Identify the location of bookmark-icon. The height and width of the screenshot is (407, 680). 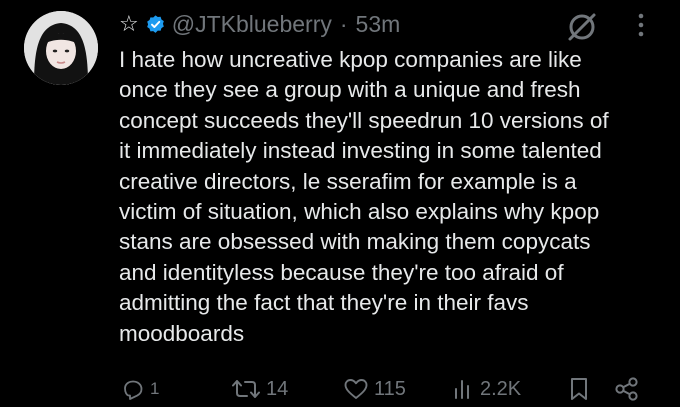
(579, 389).